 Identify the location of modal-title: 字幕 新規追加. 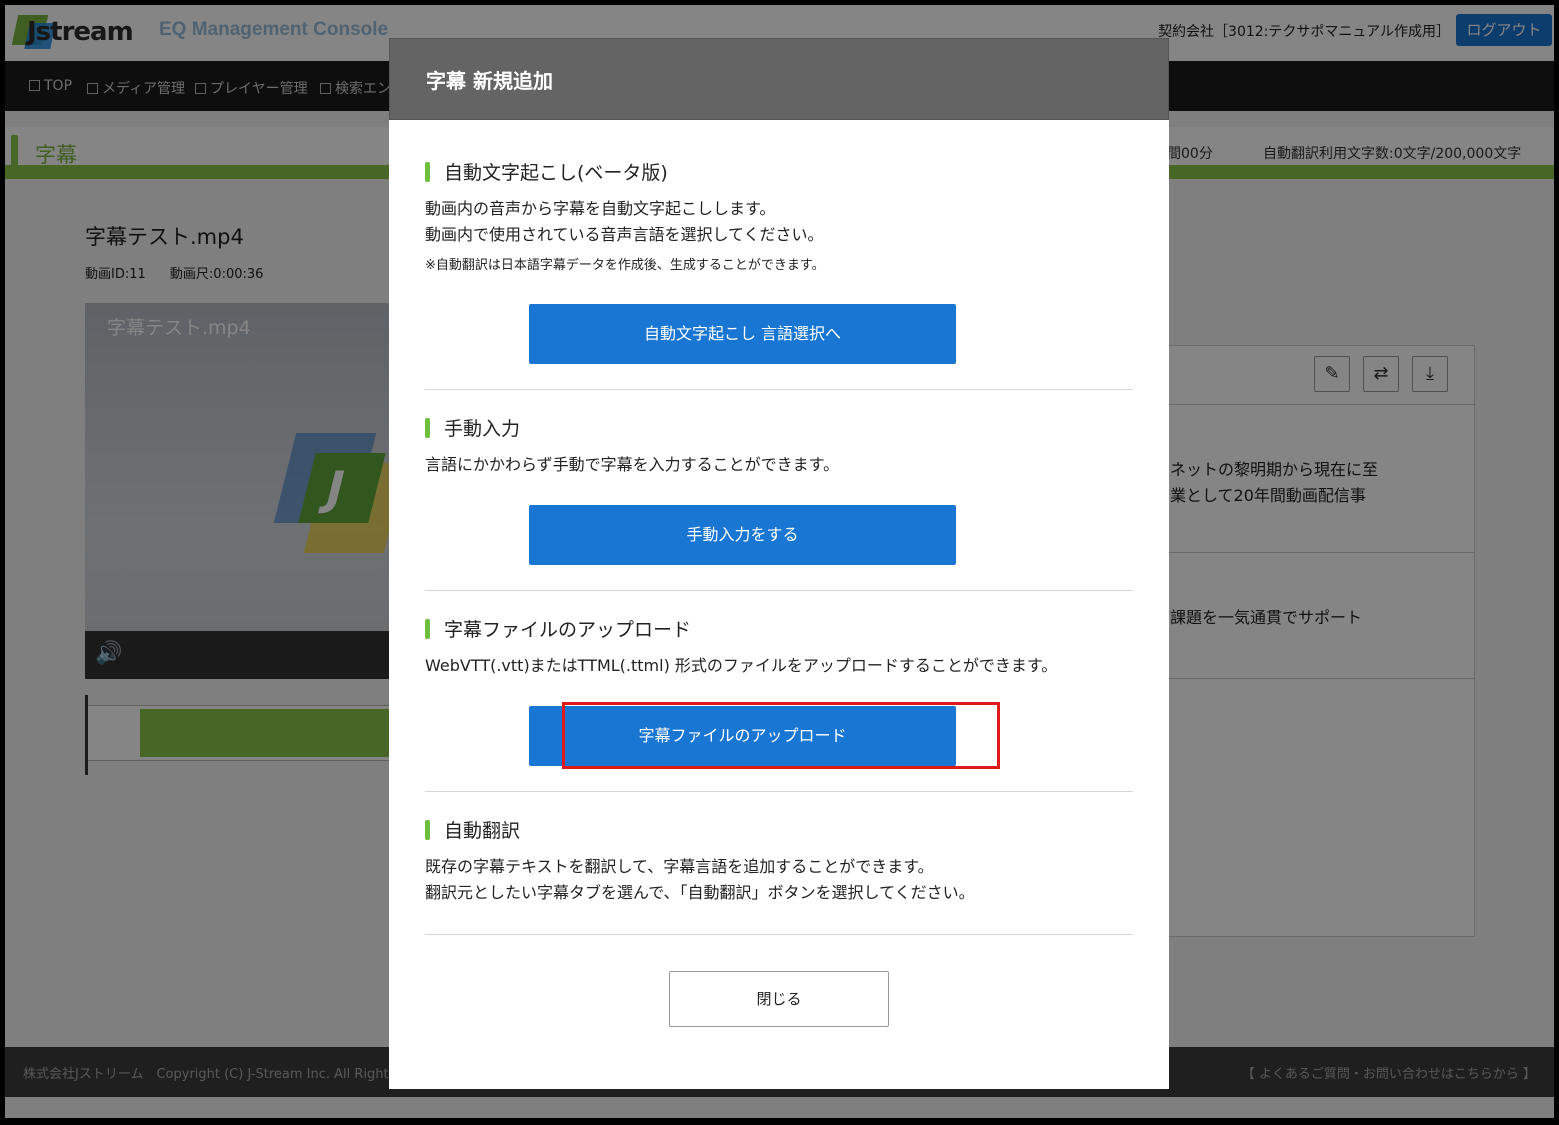
(489, 81).